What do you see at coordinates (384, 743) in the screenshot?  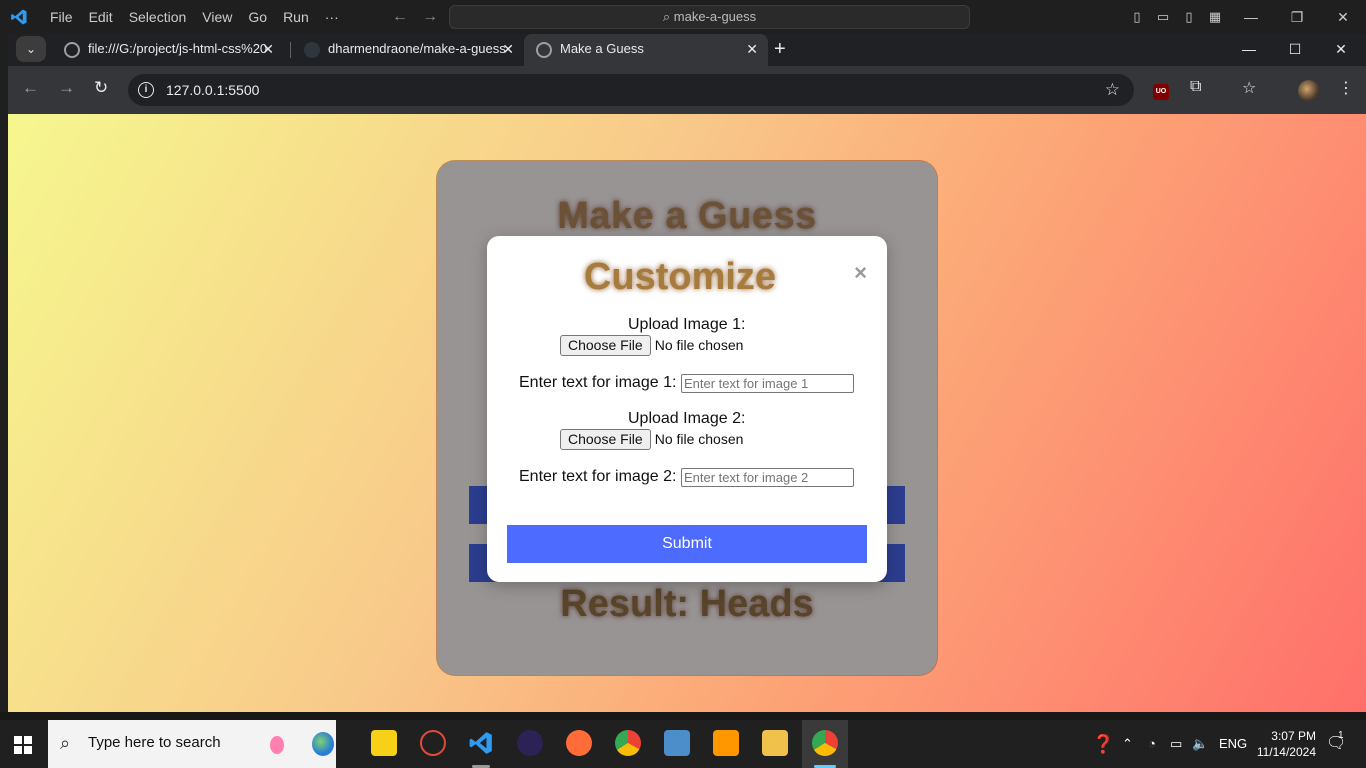 I see `sticky-notes-icon` at bounding box center [384, 743].